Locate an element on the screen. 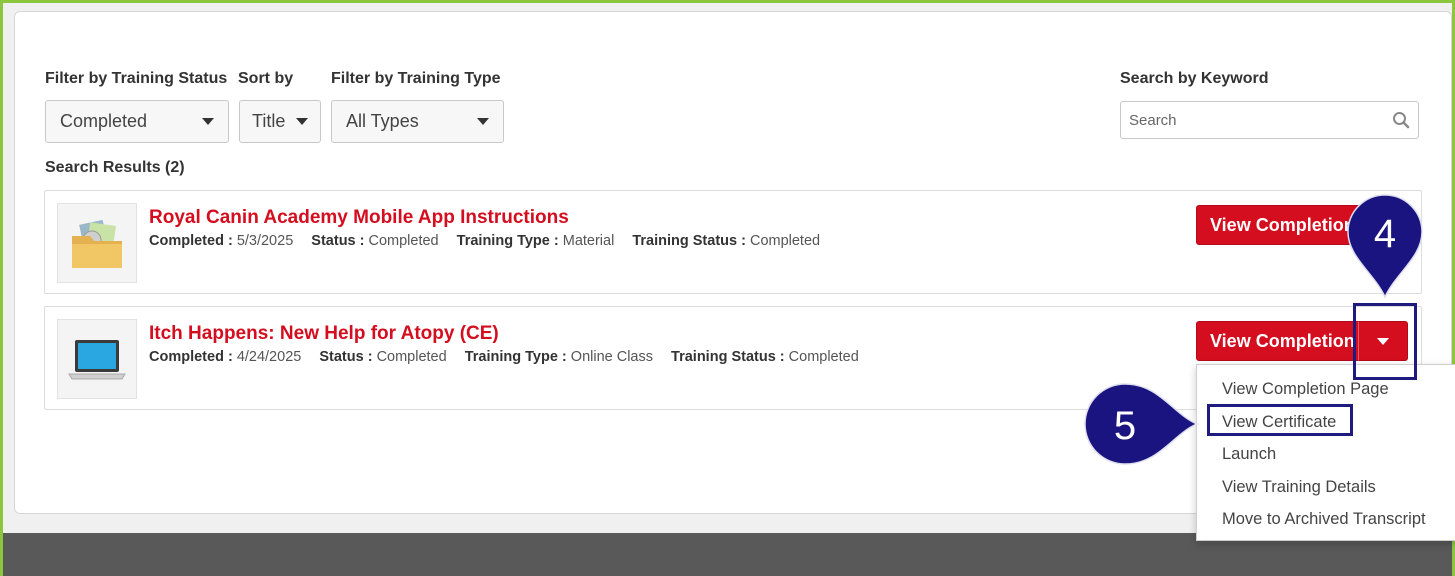  step-5-marker-icon: 5 is located at coordinates (1141, 424).